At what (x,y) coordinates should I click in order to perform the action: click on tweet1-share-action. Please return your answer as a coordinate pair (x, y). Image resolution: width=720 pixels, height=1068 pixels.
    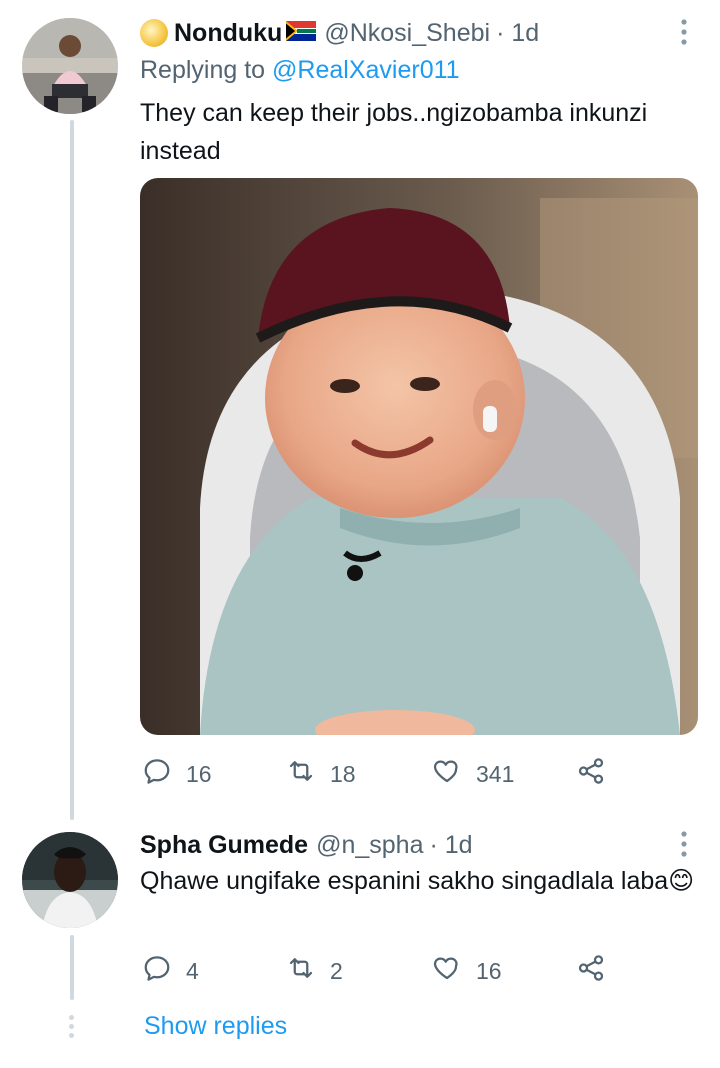
    Looking at the image, I should click on (591, 774).